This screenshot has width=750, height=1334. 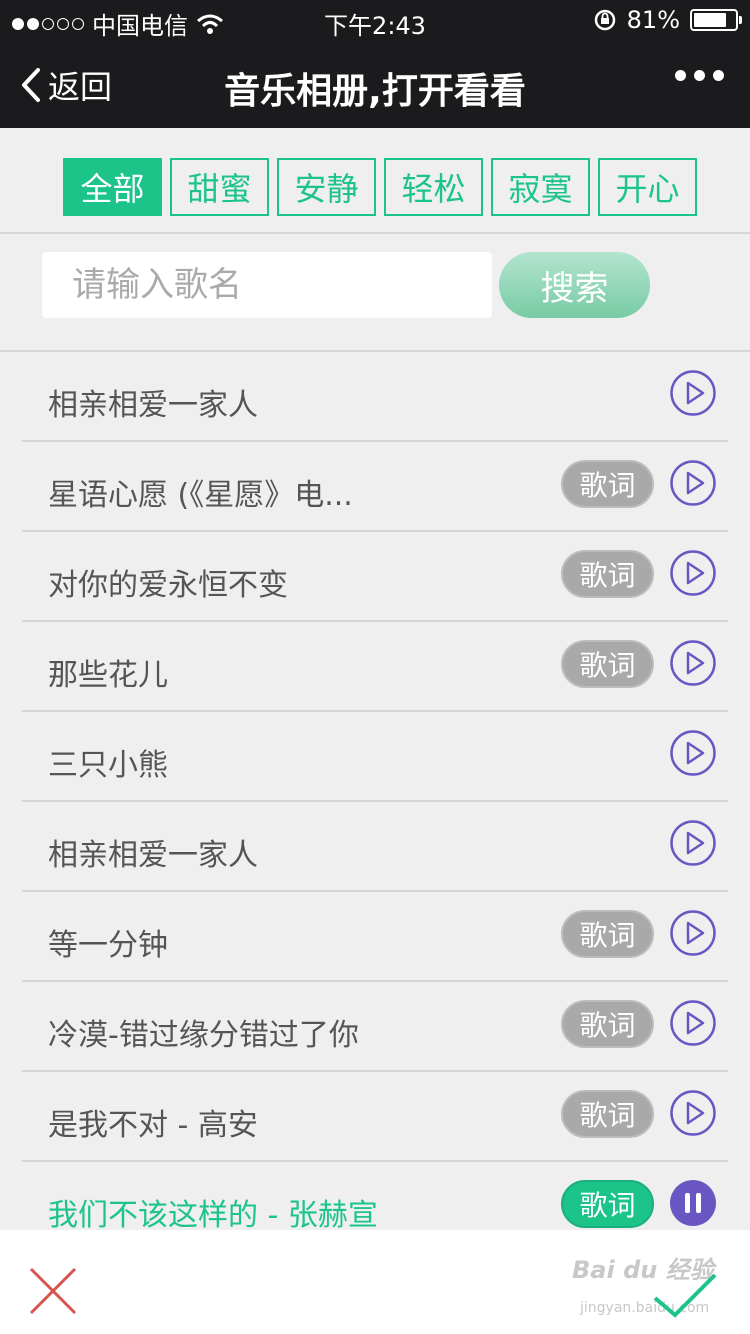 What do you see at coordinates (647, 187) in the screenshot?
I see `tab-5: 开心` at bounding box center [647, 187].